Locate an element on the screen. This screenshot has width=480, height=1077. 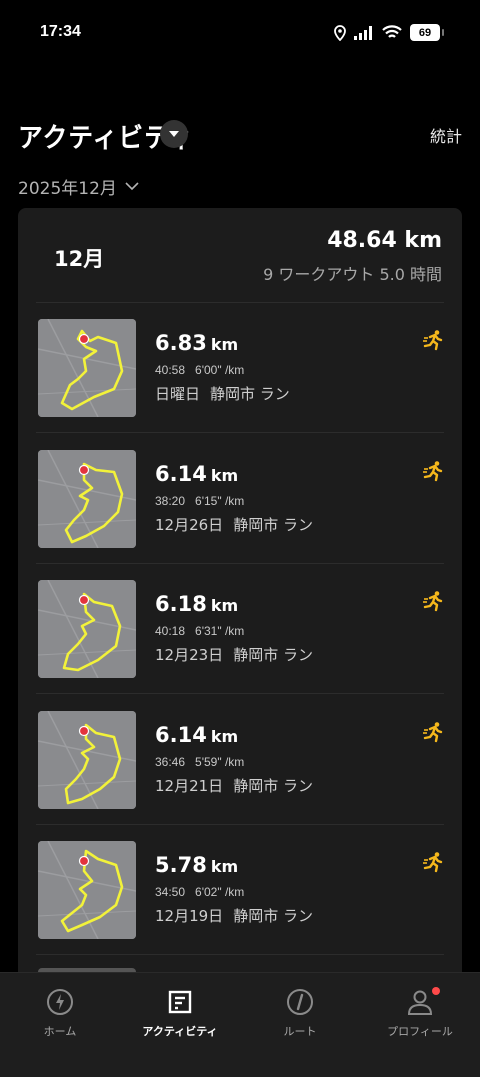
summary-distance: 48.64 km is located at coordinates (384, 240).